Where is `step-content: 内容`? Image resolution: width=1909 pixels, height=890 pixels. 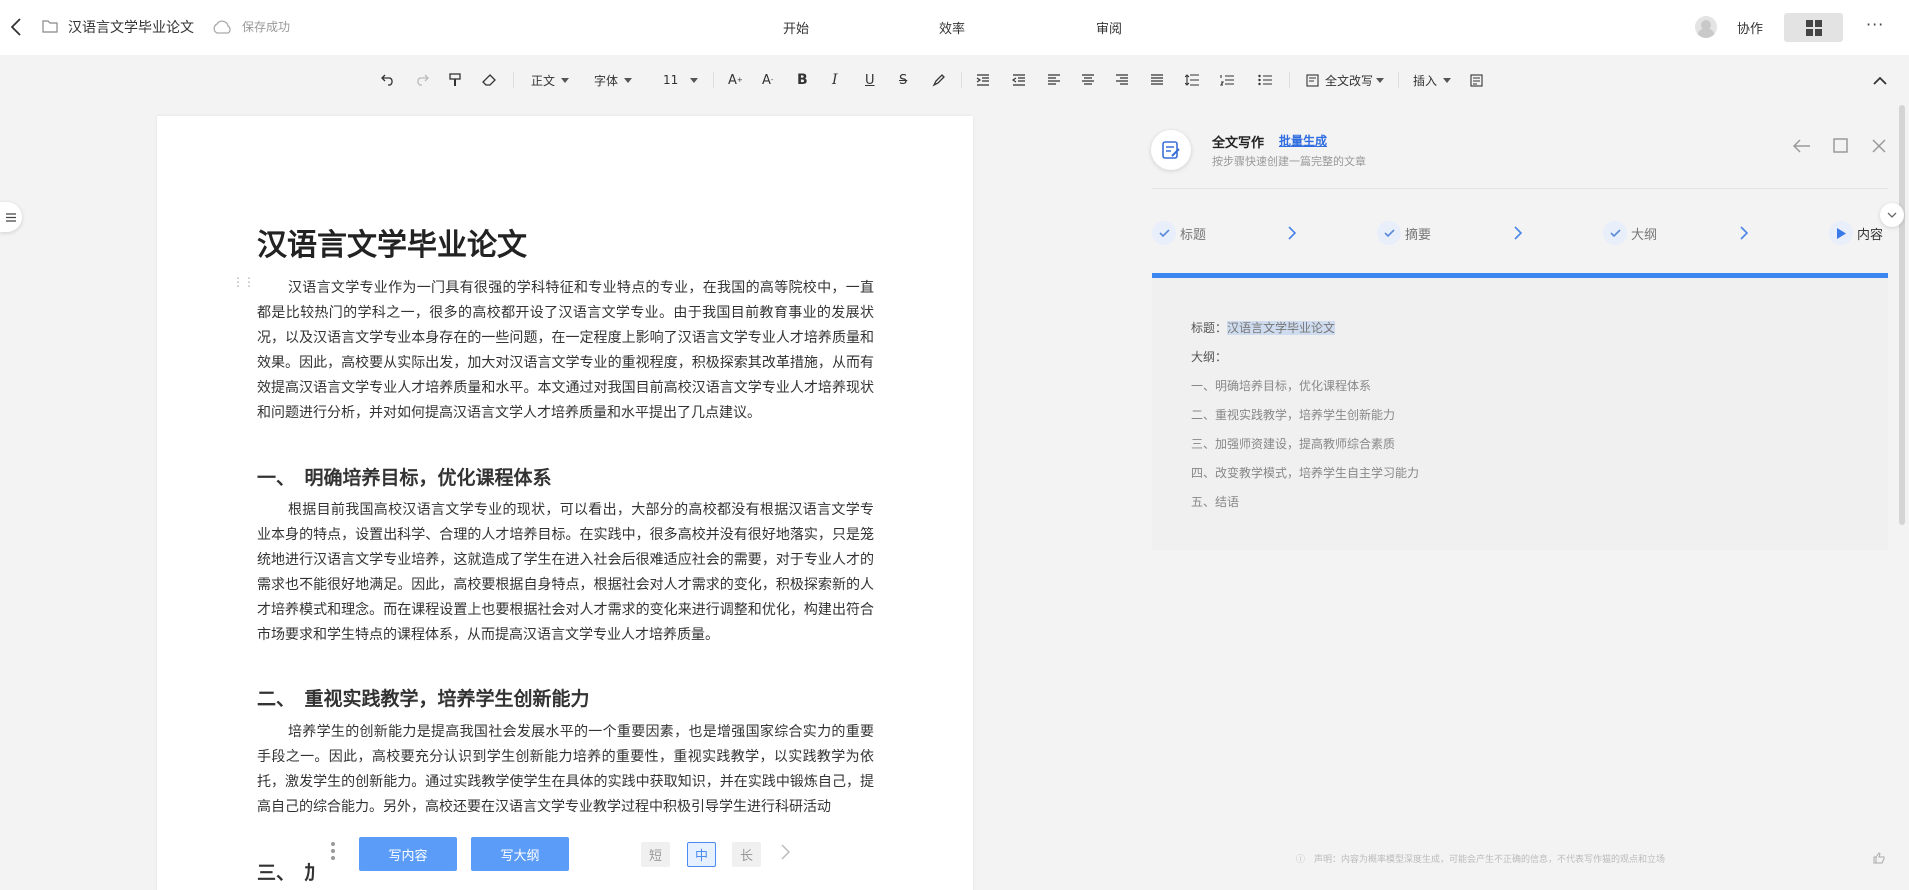
step-content: 内容 is located at coordinates (1856, 233).